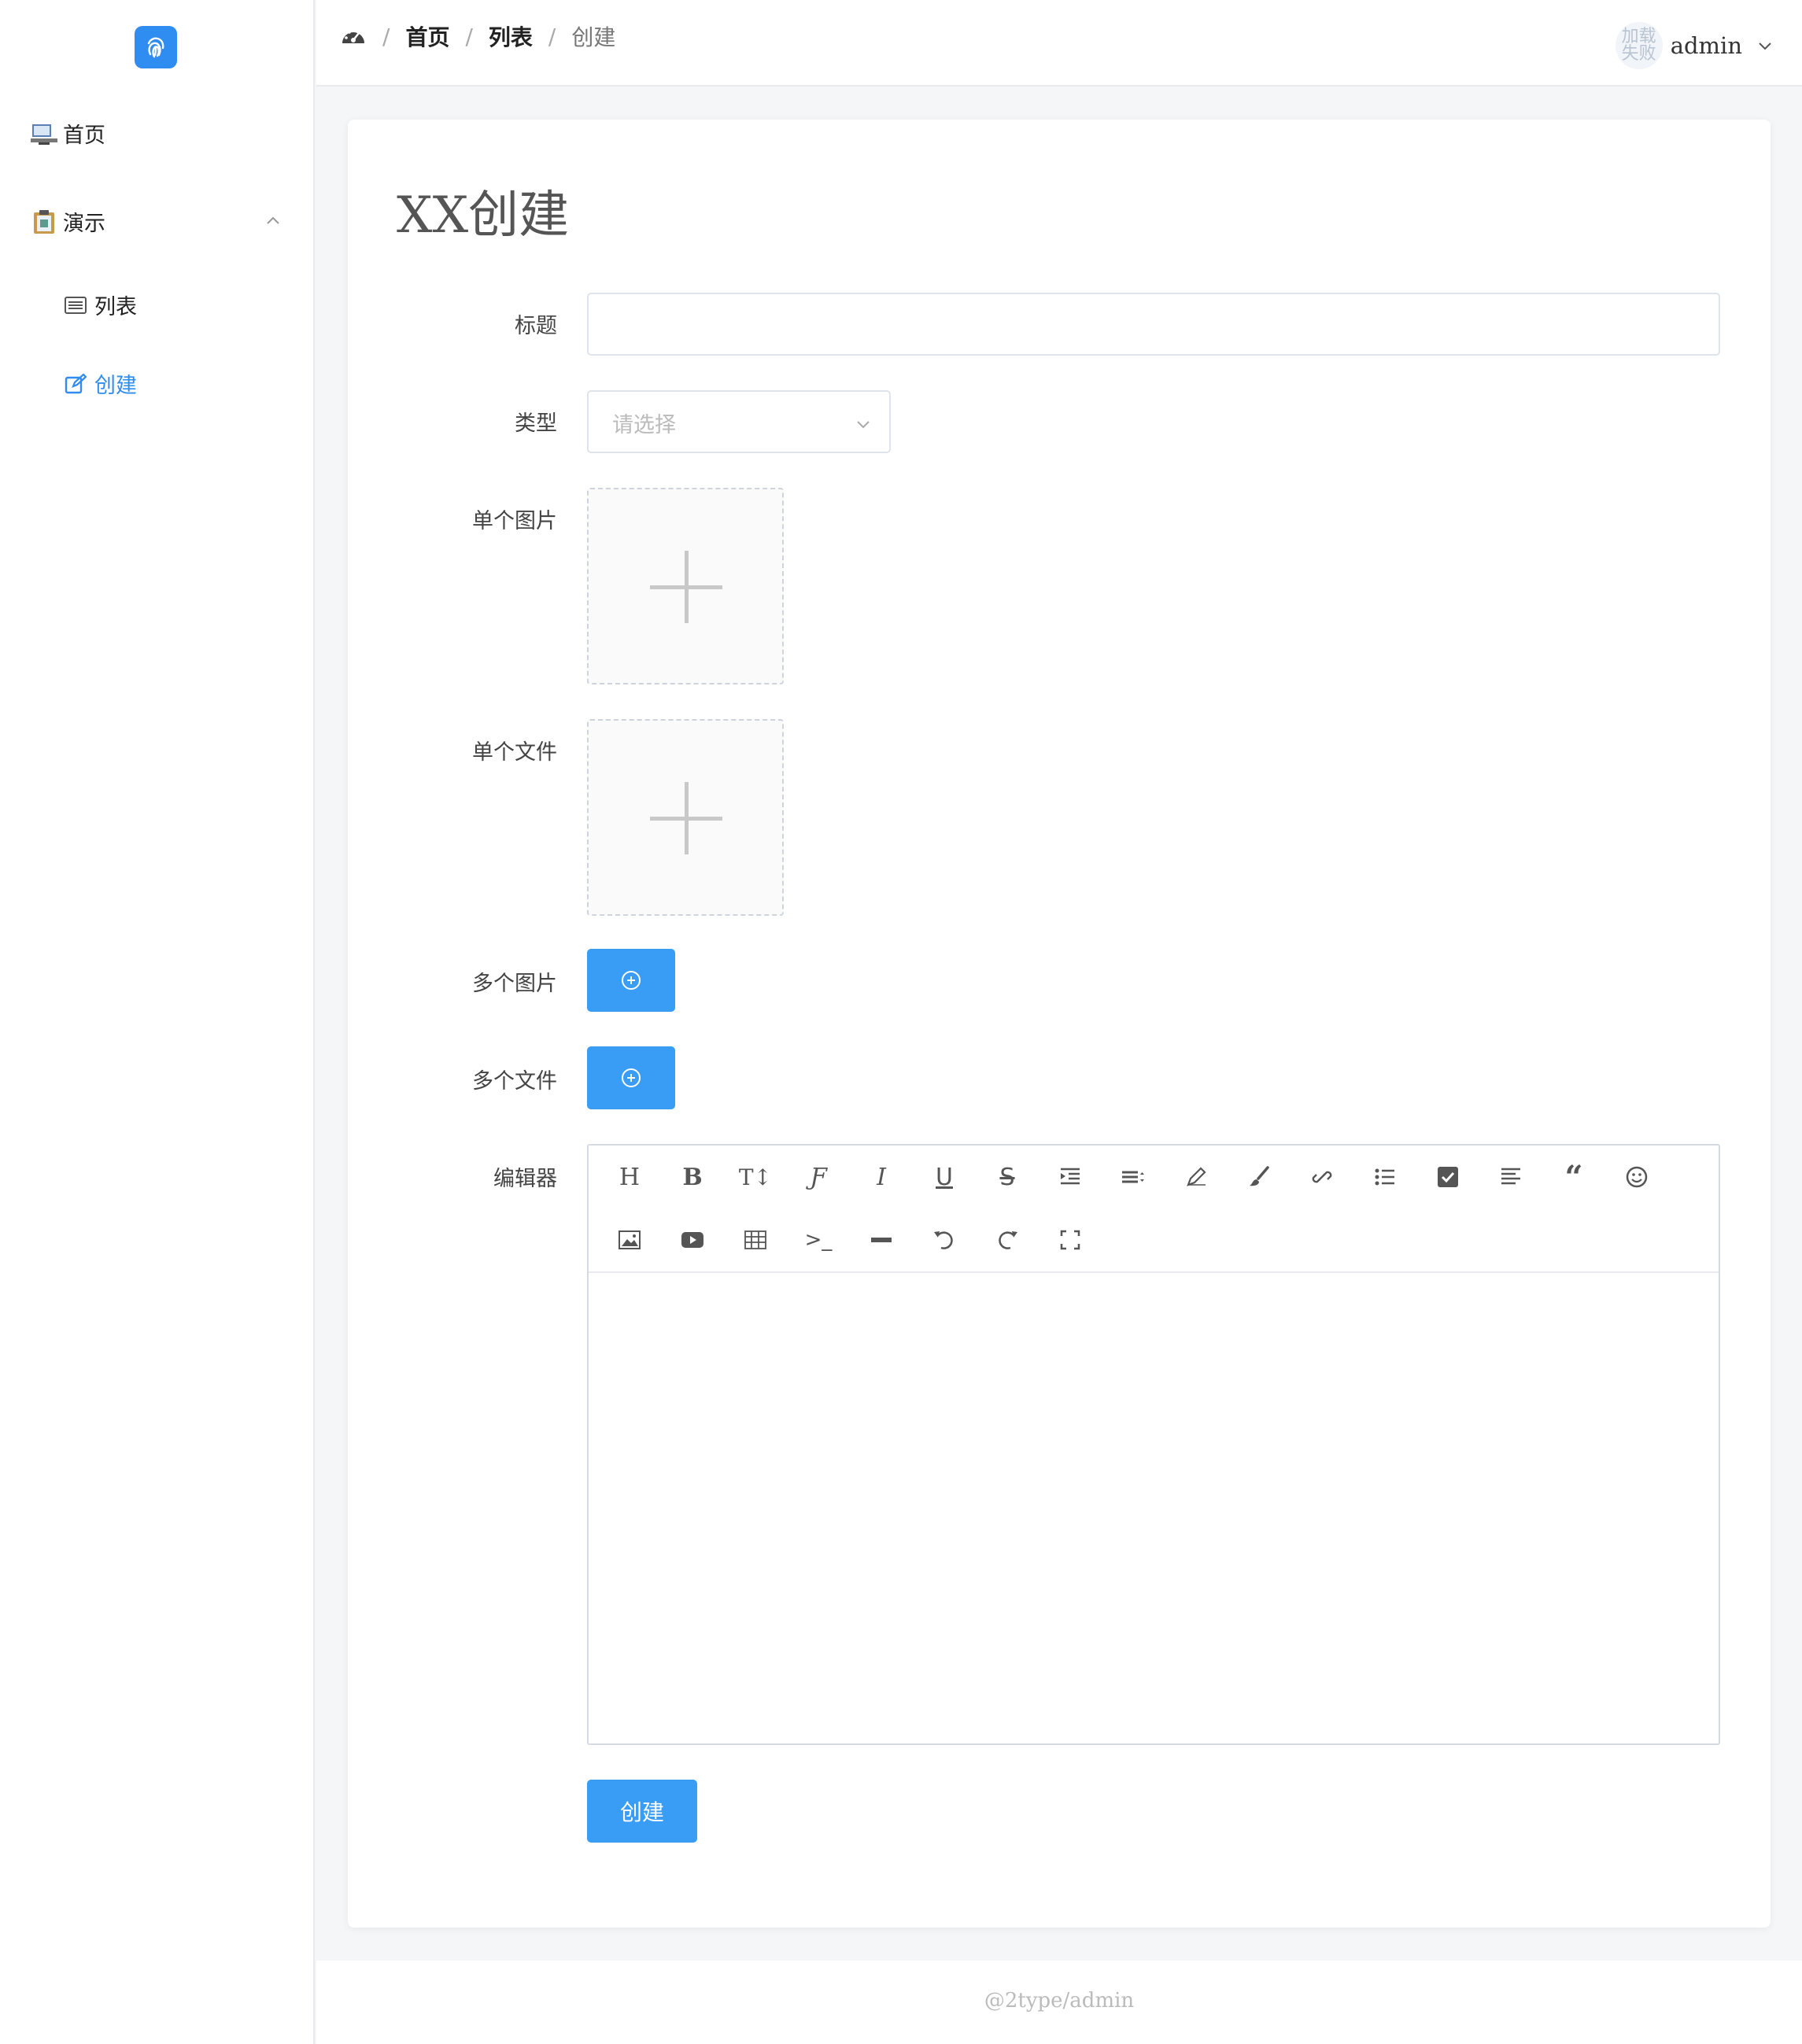  What do you see at coordinates (881, 1240) in the screenshot?
I see `horizontal-rule-icon` at bounding box center [881, 1240].